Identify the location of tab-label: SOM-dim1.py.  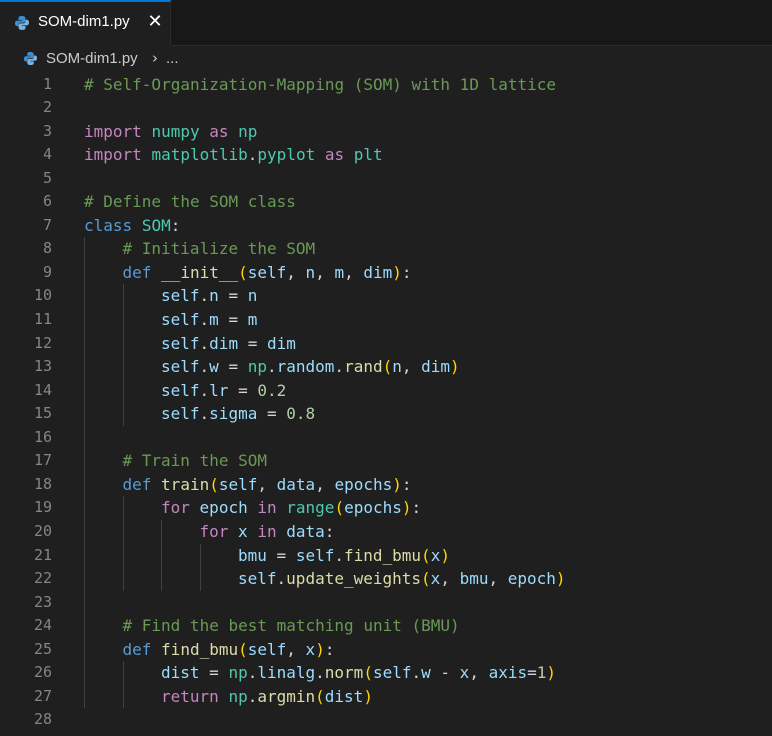
(84, 21).